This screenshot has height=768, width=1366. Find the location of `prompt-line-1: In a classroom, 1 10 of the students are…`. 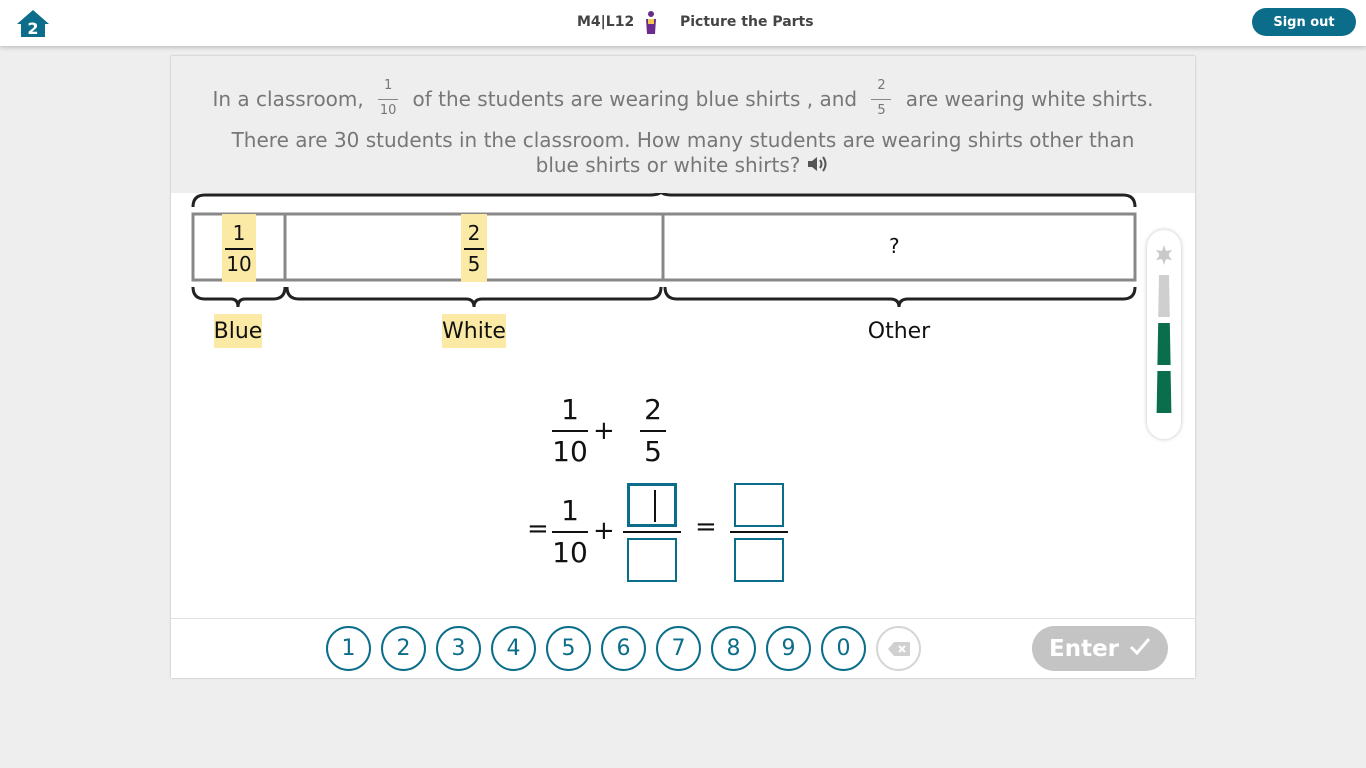

prompt-line-1: In a classroom, 1 10 of the students are… is located at coordinates (683, 98).